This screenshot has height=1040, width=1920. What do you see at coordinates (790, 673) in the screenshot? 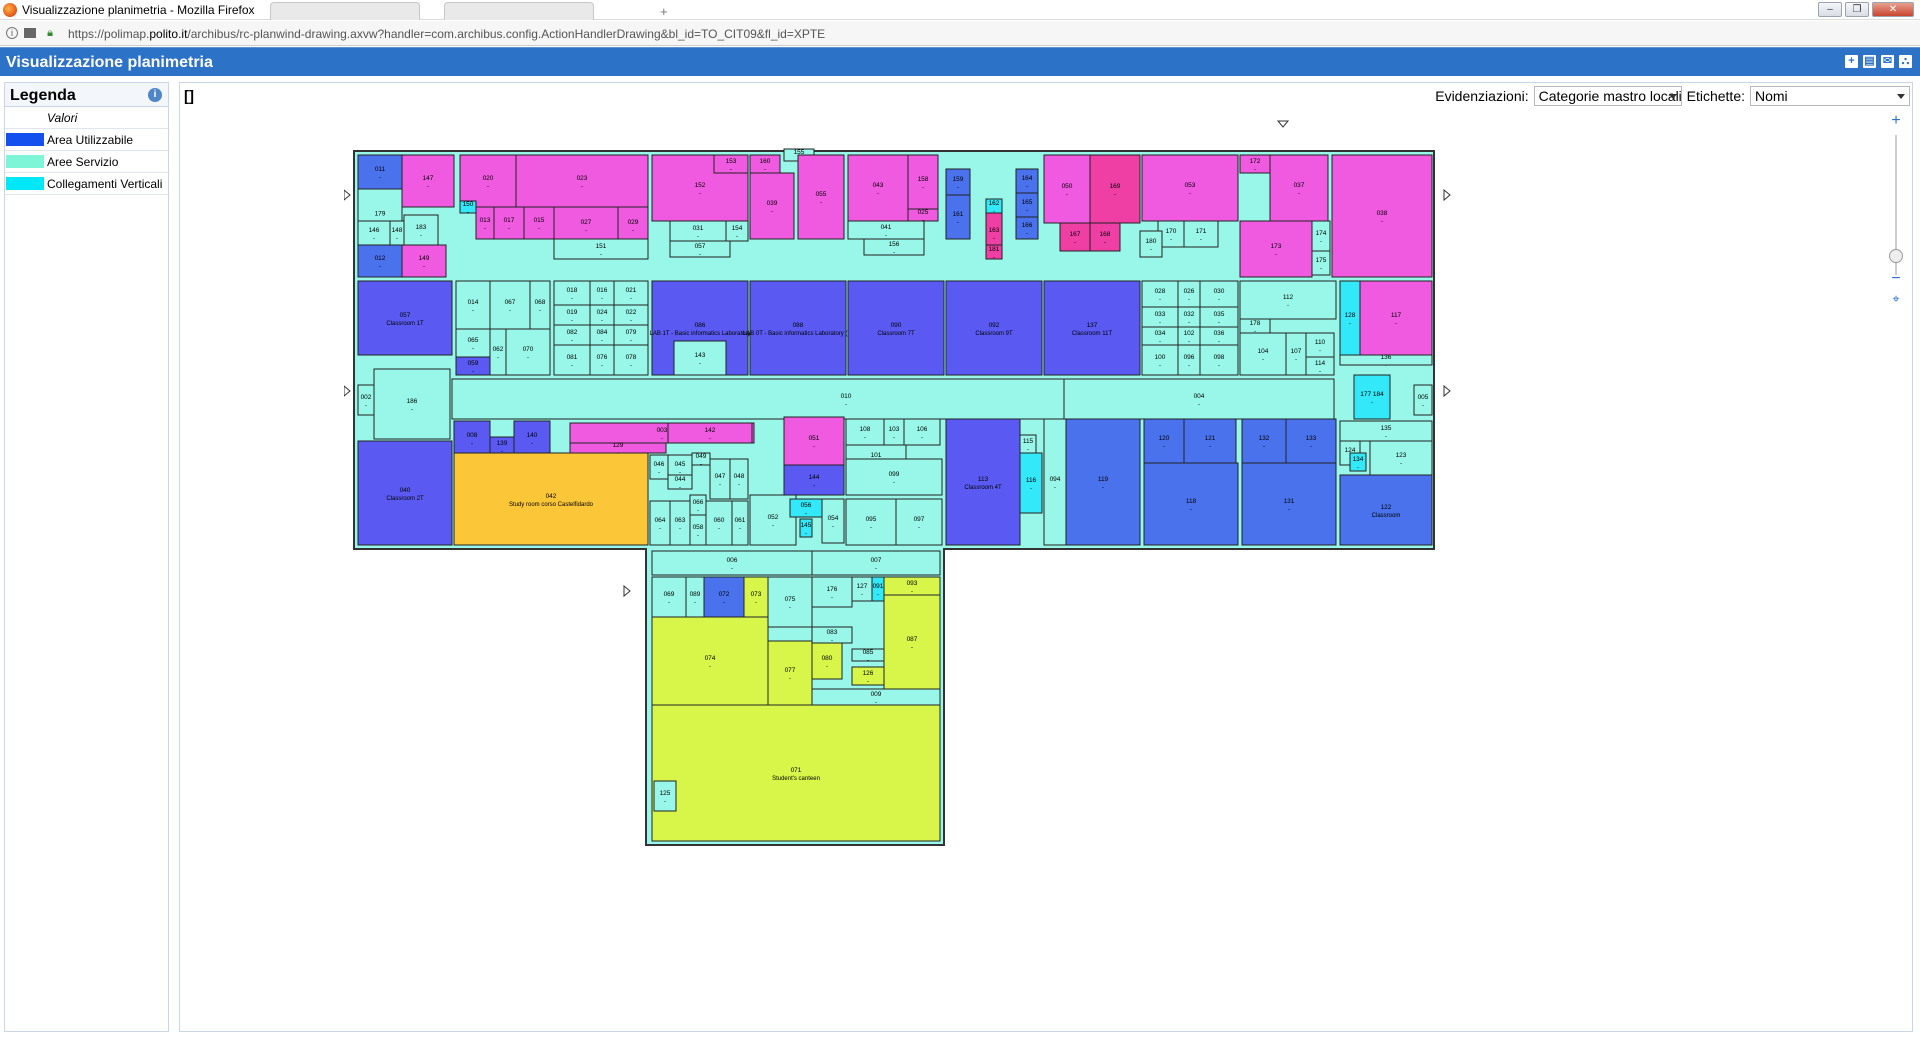
I see `room-077: 077 -` at bounding box center [790, 673].